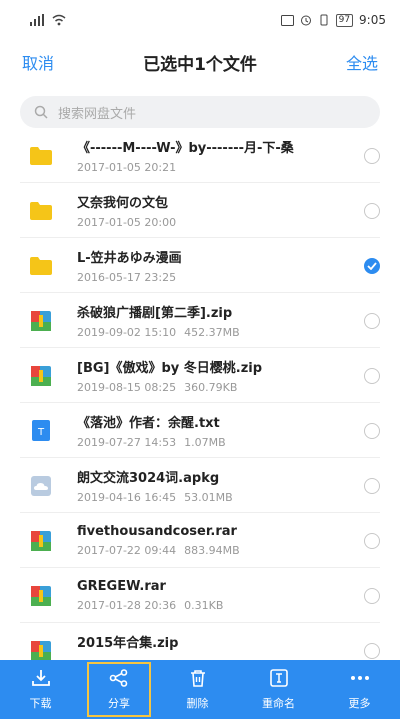 This screenshot has height=719, width=400. I want to click on status-bar: 97 9:05, so click(200, 20).